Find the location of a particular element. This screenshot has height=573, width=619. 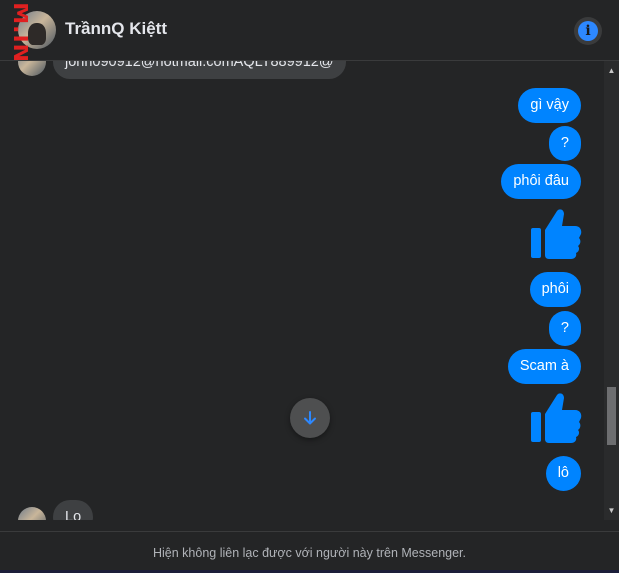

scrollbar: ▲ ▼ is located at coordinates (611, 290).